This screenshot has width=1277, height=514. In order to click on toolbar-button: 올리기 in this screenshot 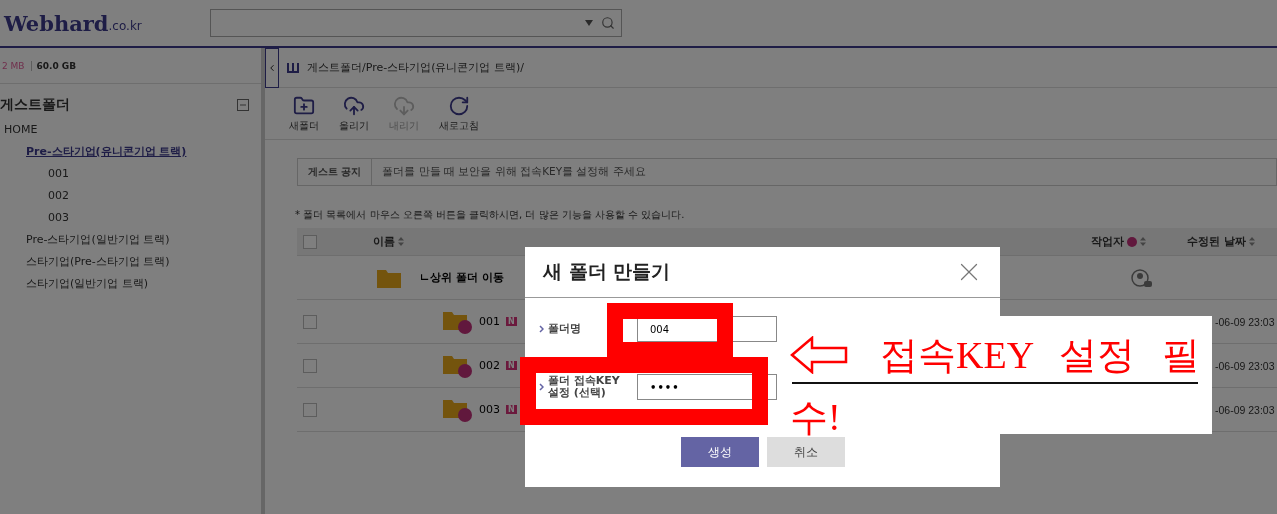, I will do `click(354, 113)`.